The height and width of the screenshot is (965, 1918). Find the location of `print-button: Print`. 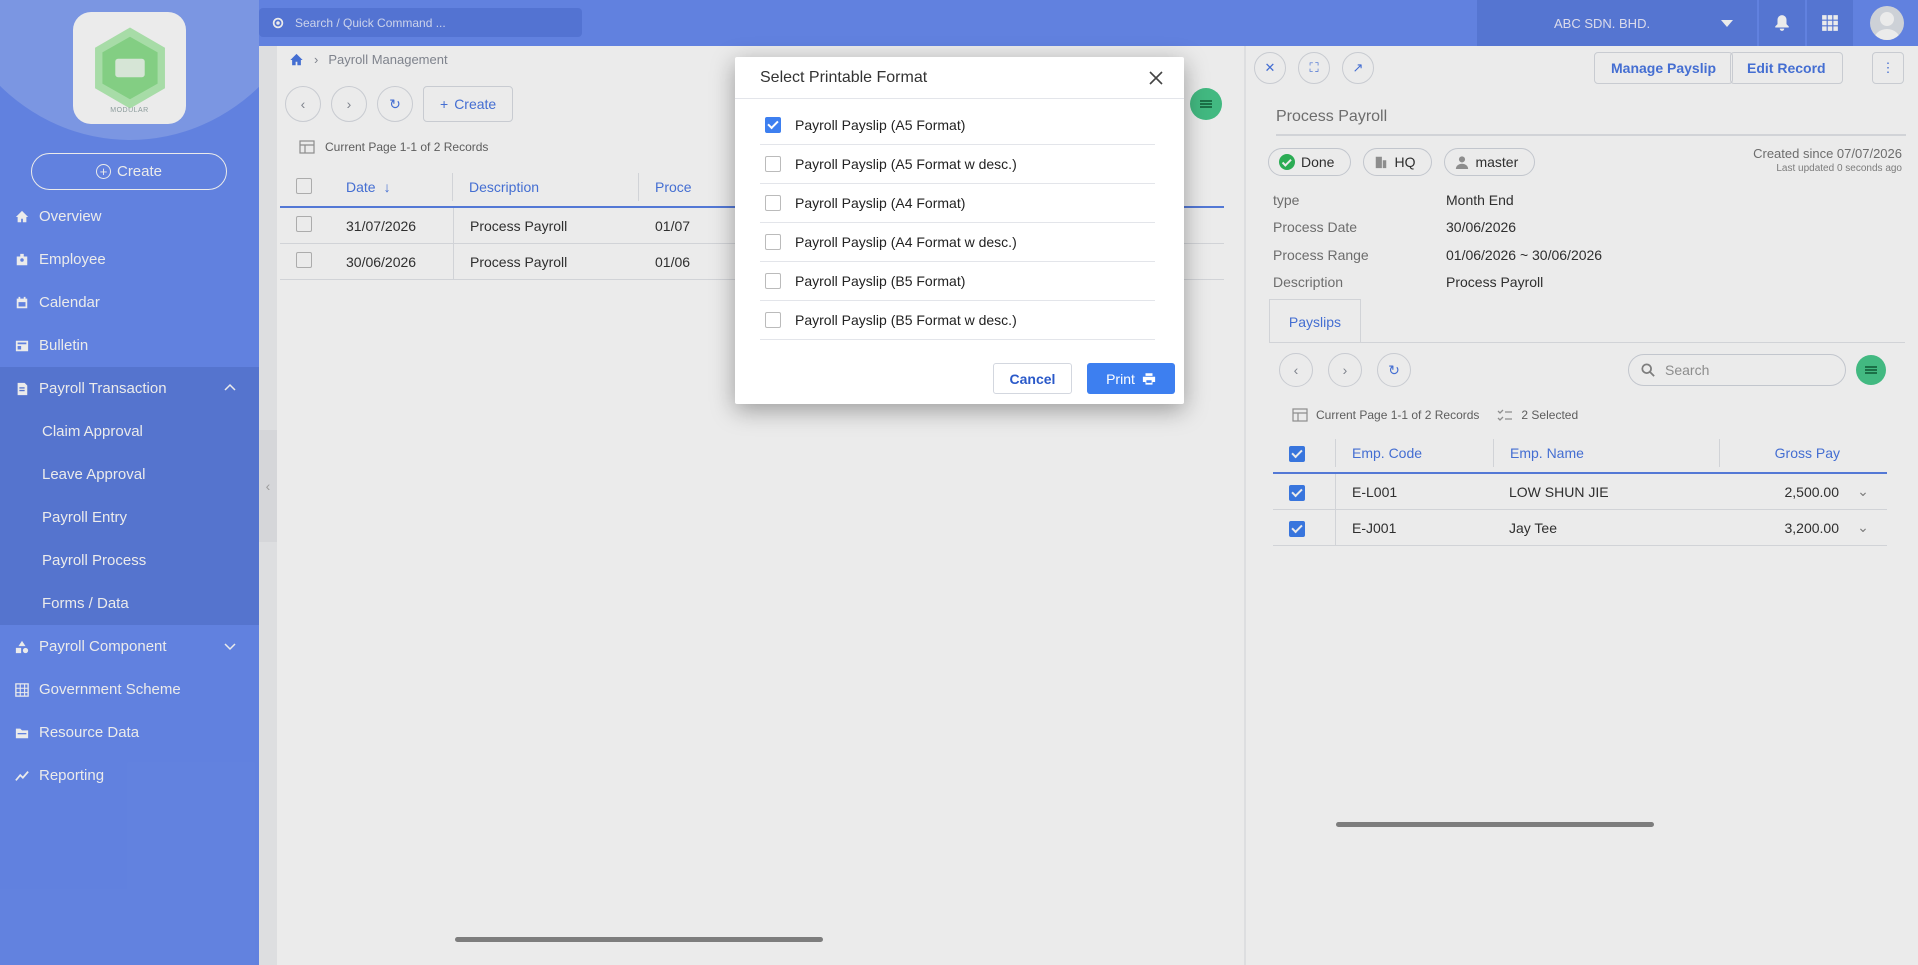

print-button: Print is located at coordinates (1131, 378).